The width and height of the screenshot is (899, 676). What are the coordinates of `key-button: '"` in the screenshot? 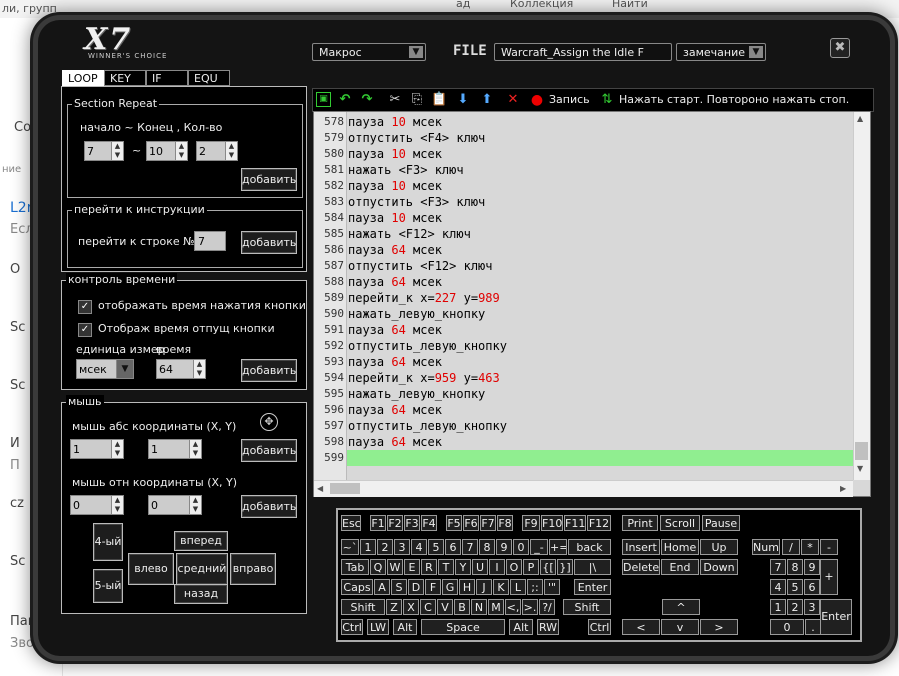 It's located at (552, 587).